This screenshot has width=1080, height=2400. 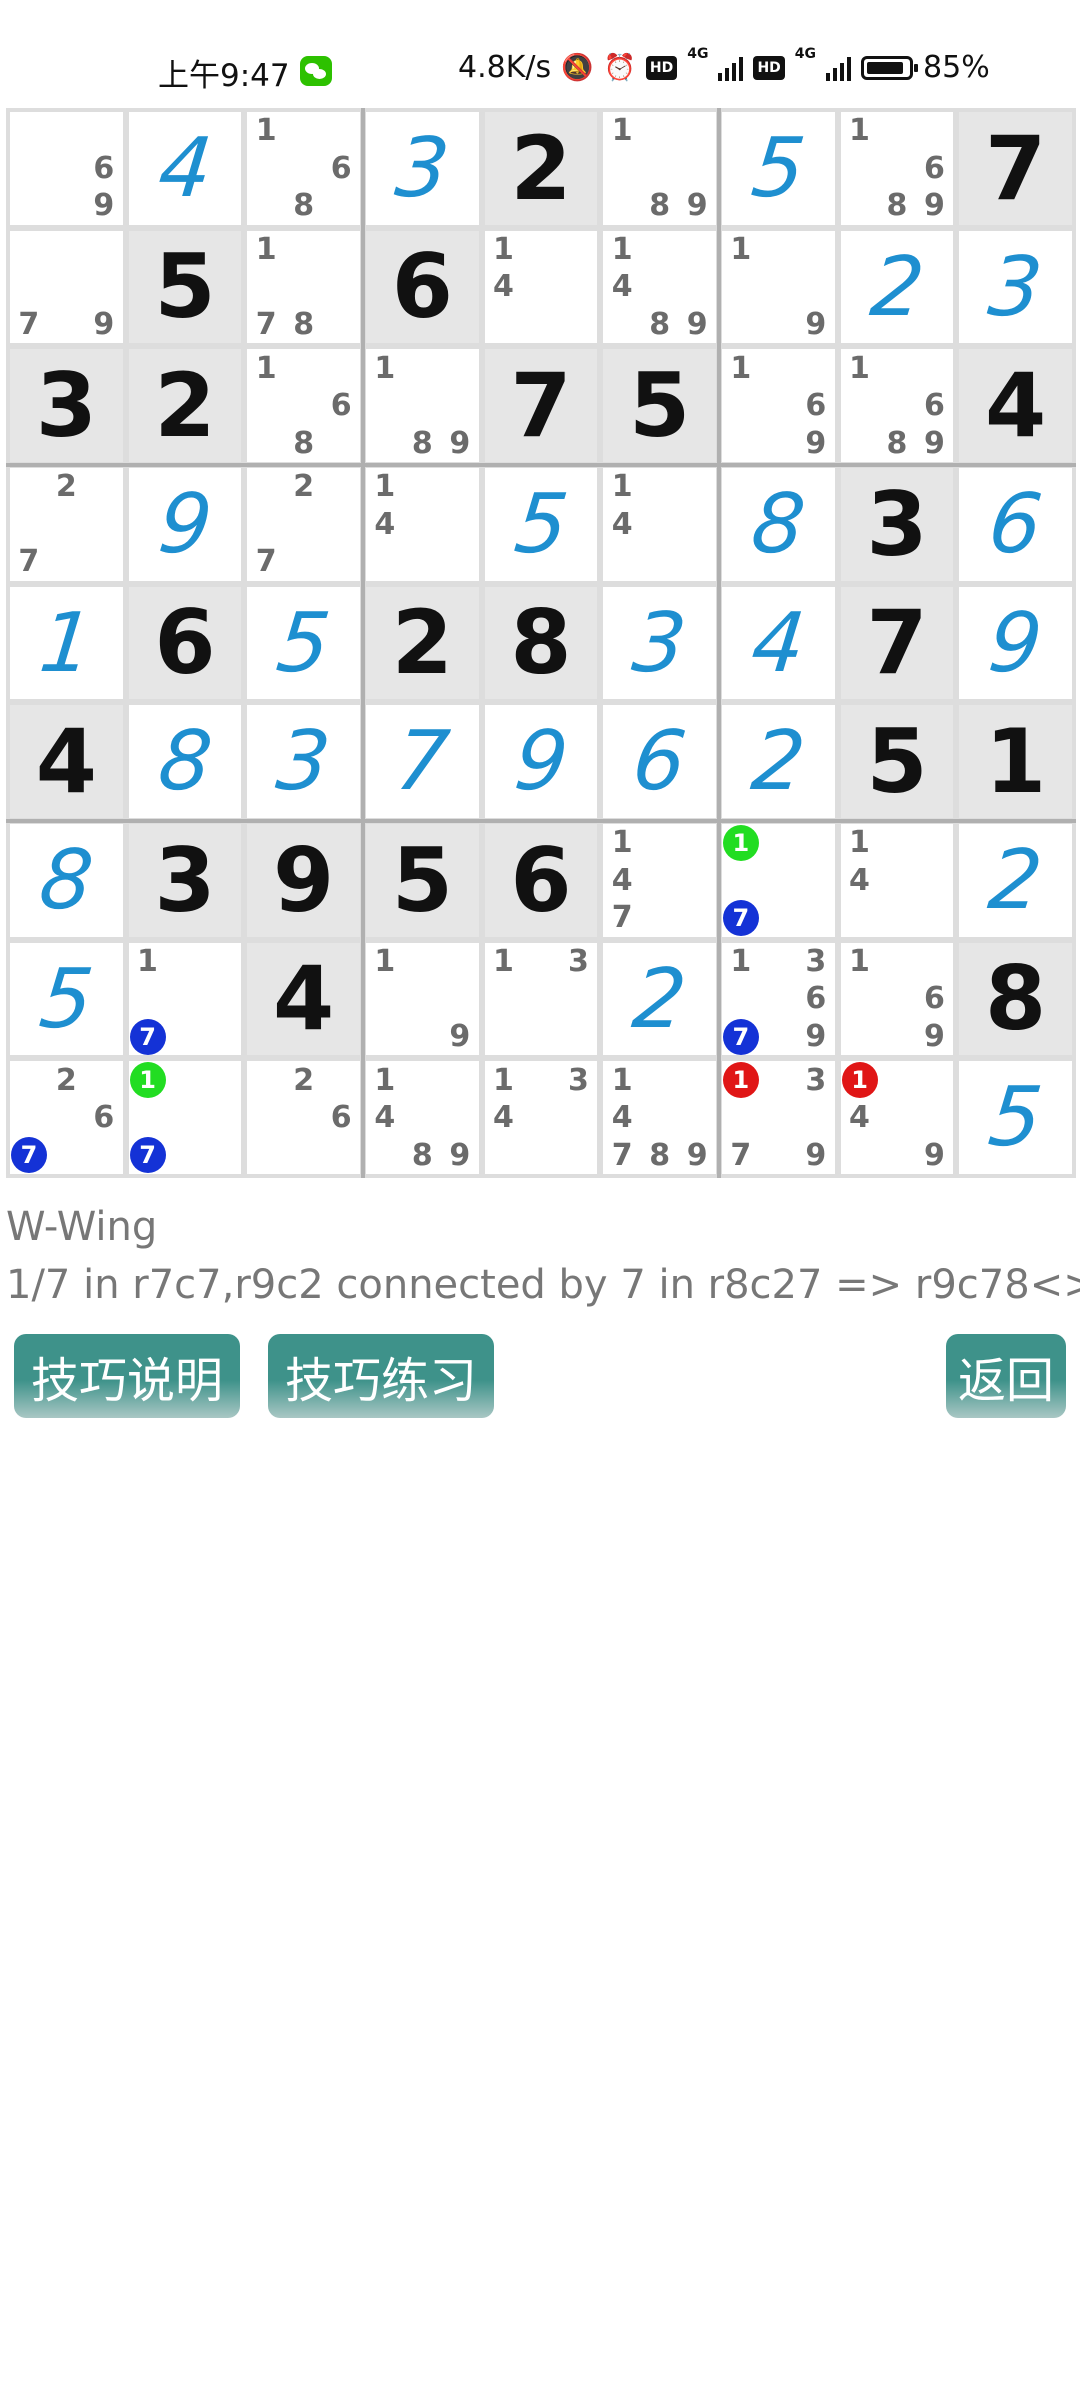 What do you see at coordinates (541, 761) in the screenshot?
I see `cell-r6c5: 9` at bounding box center [541, 761].